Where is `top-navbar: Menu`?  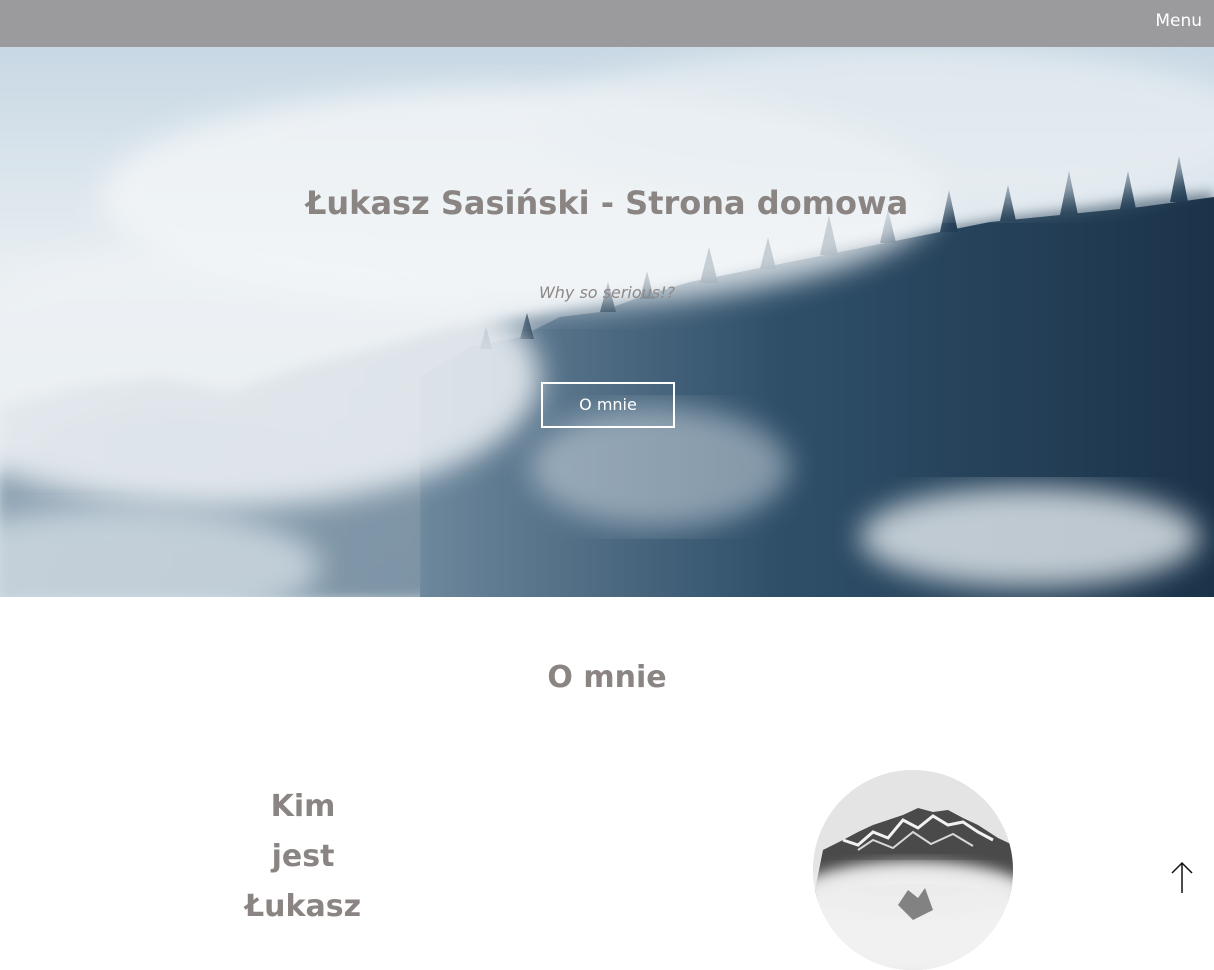 top-navbar: Menu is located at coordinates (607, 23).